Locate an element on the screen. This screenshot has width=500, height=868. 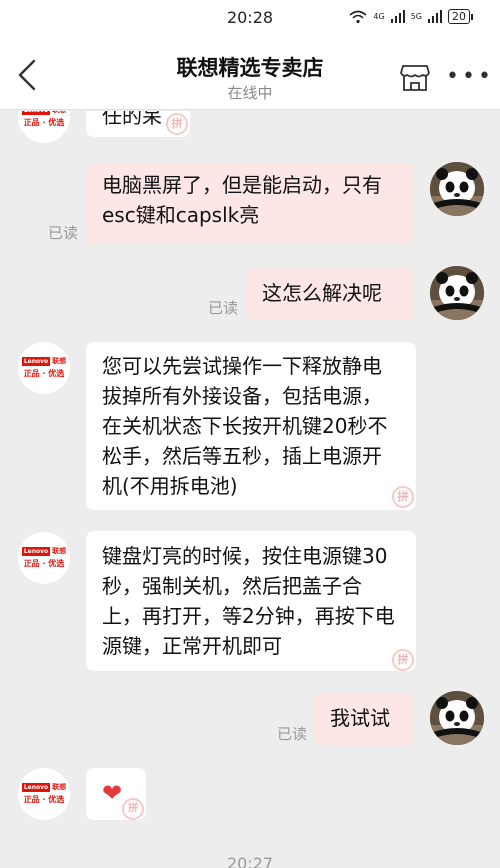
battery-level: 20 is located at coordinates (459, 16).